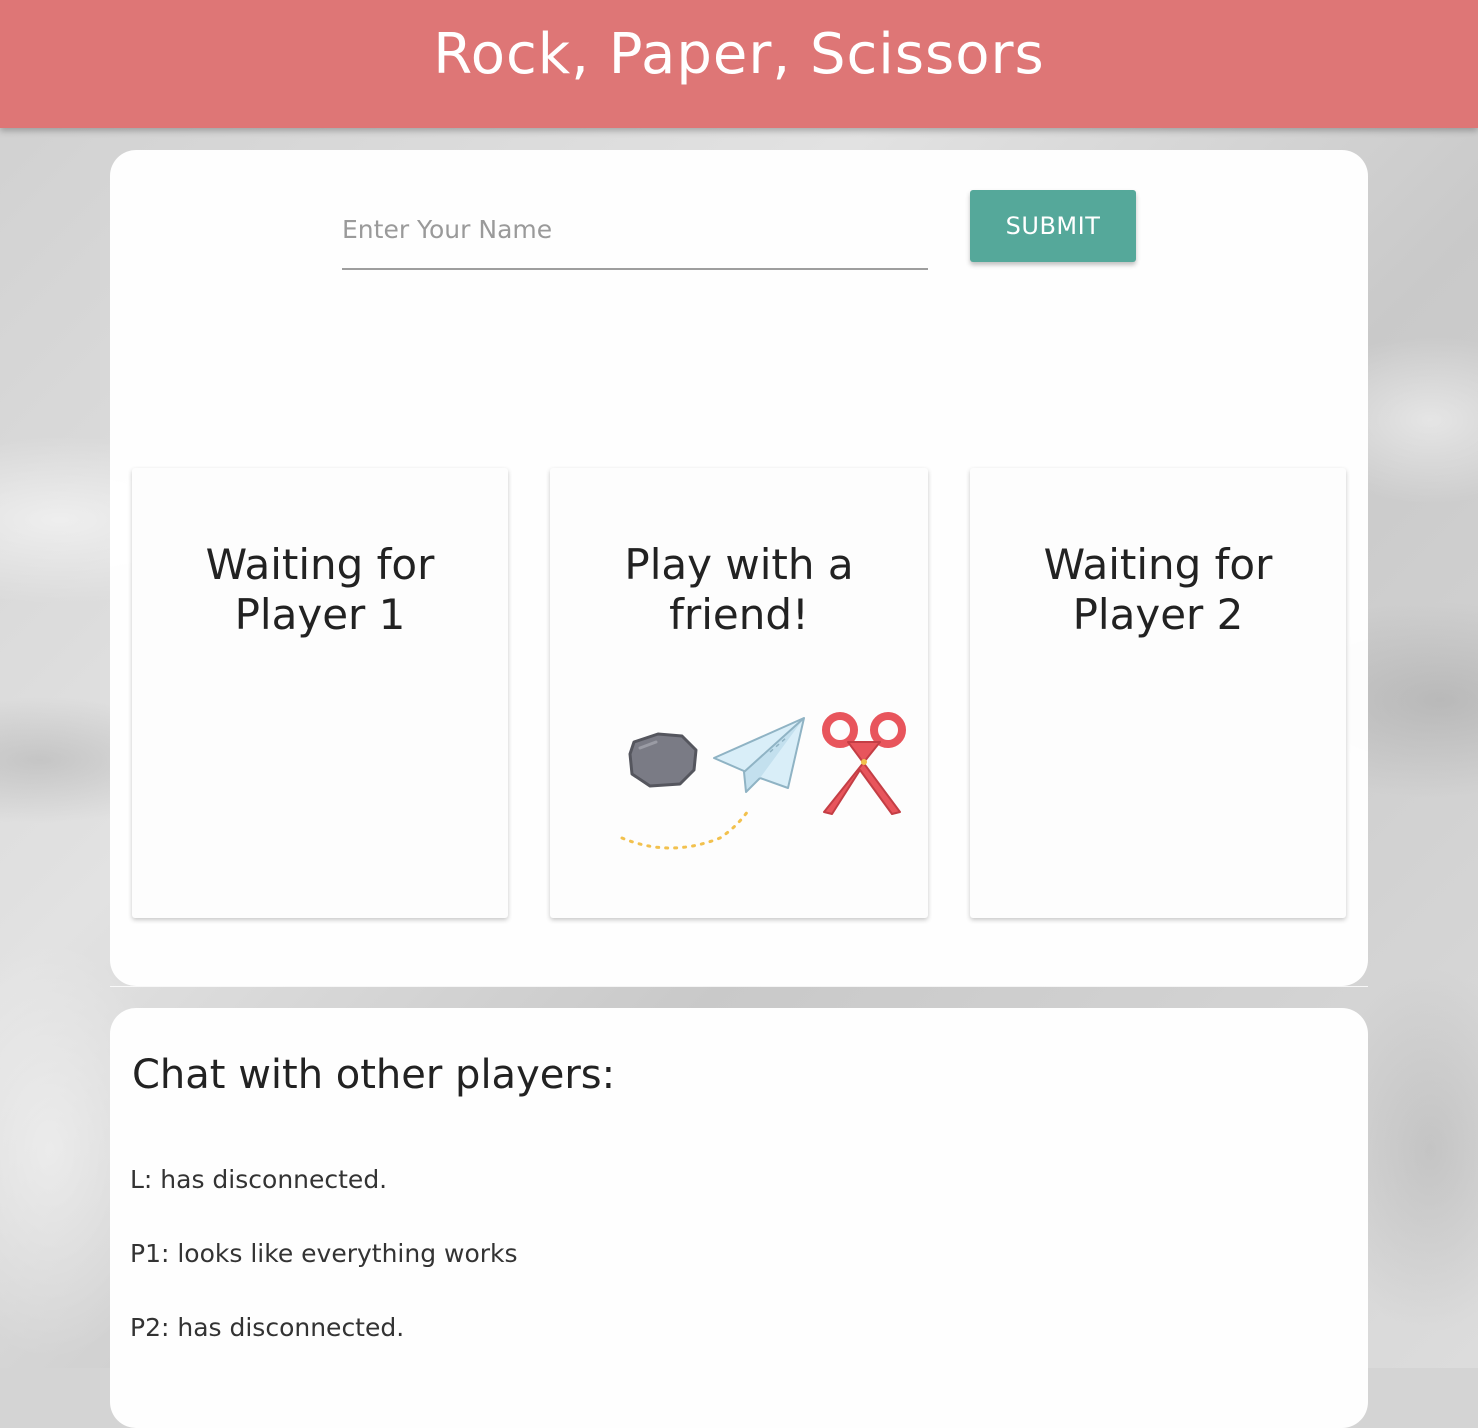 This screenshot has height=1428, width=1478. I want to click on rock-paper-scissors-art, so click(763, 781).